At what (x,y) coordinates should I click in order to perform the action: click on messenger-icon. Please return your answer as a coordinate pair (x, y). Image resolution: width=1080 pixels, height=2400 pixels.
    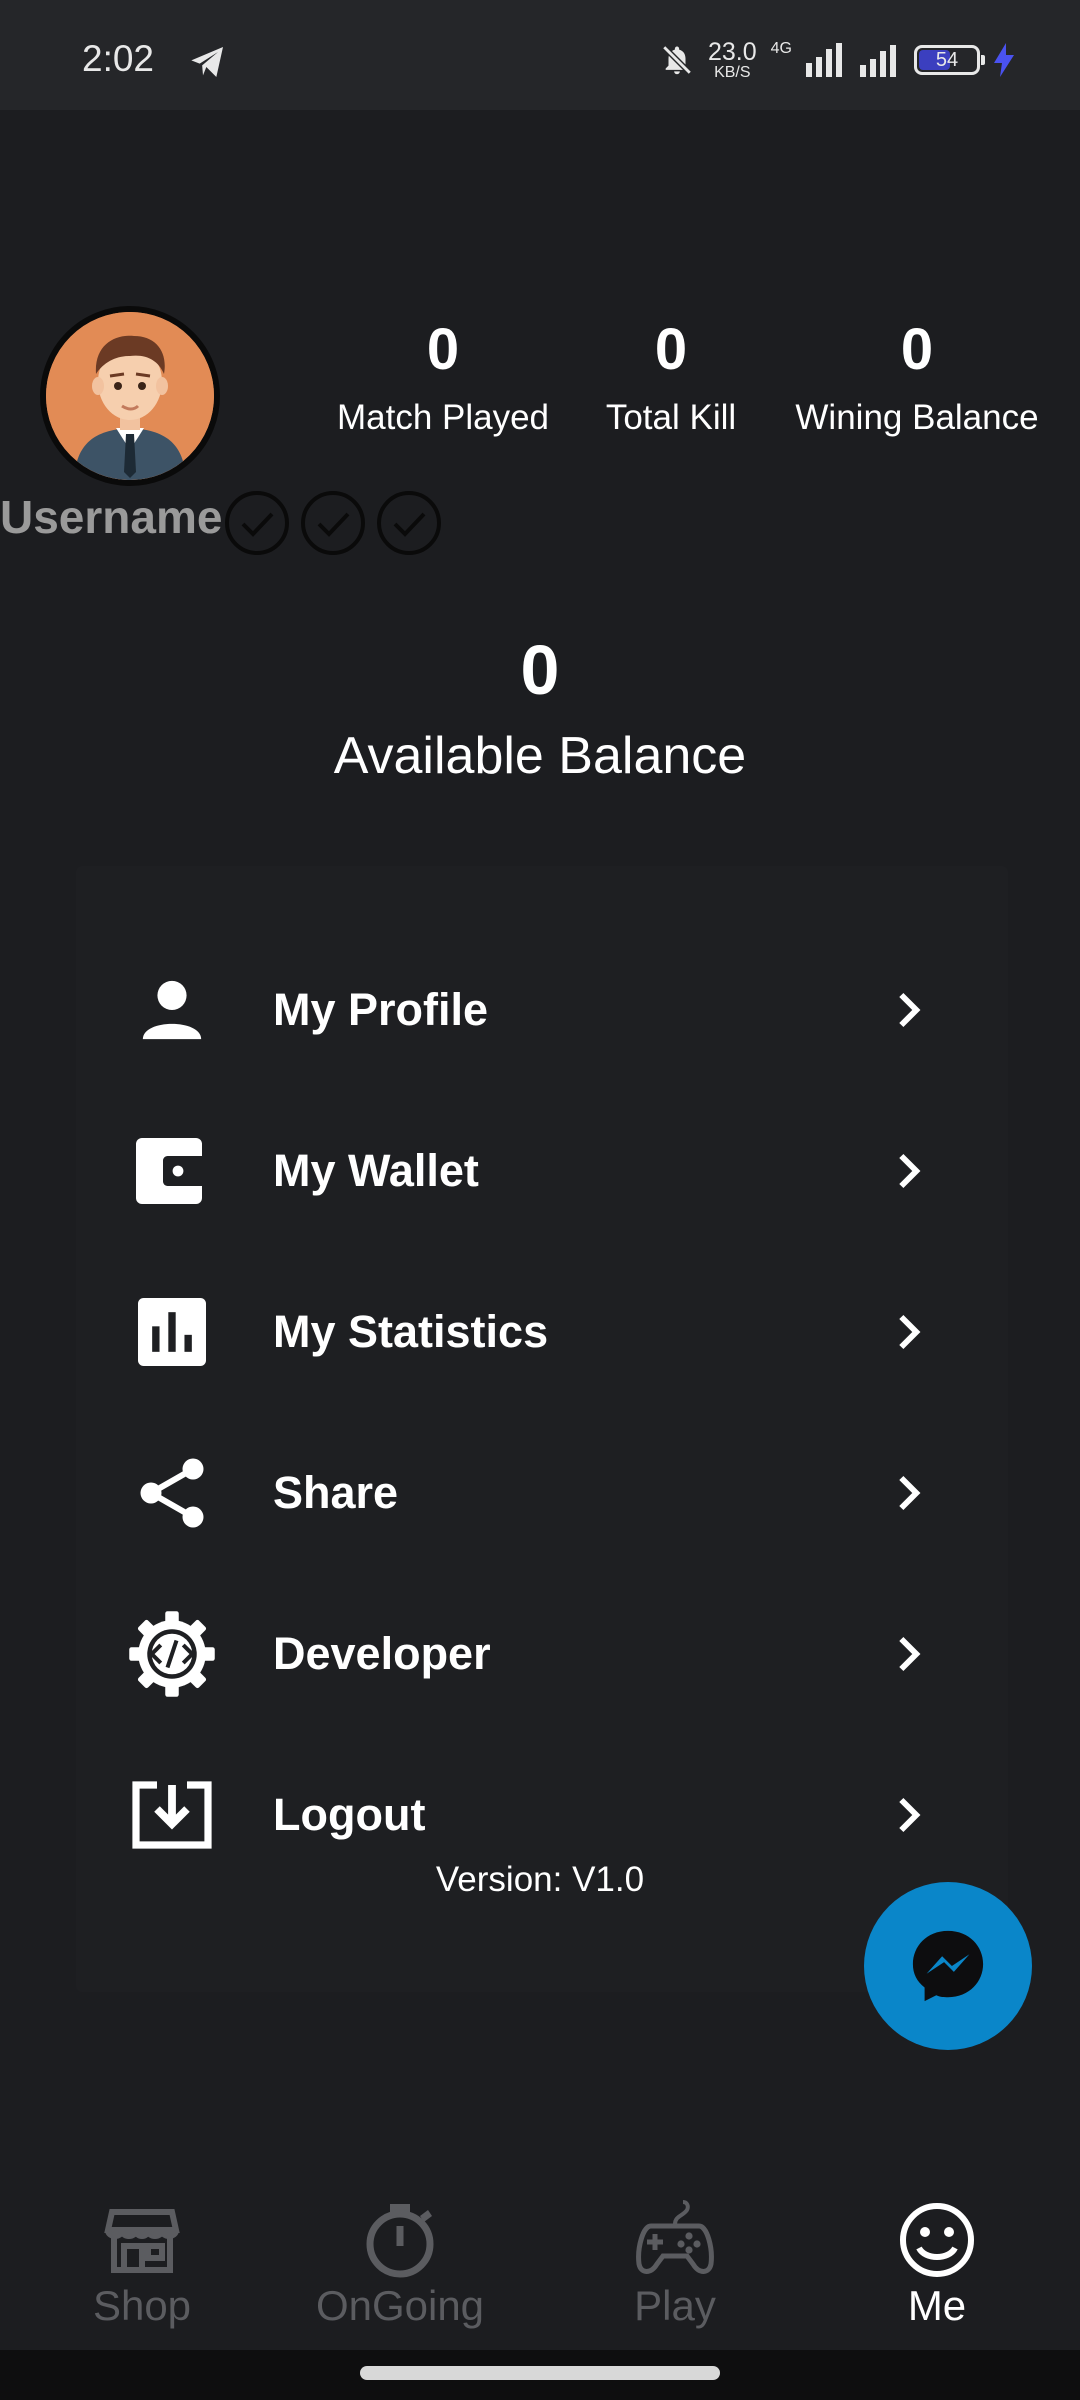
    Looking at the image, I should click on (948, 1966).